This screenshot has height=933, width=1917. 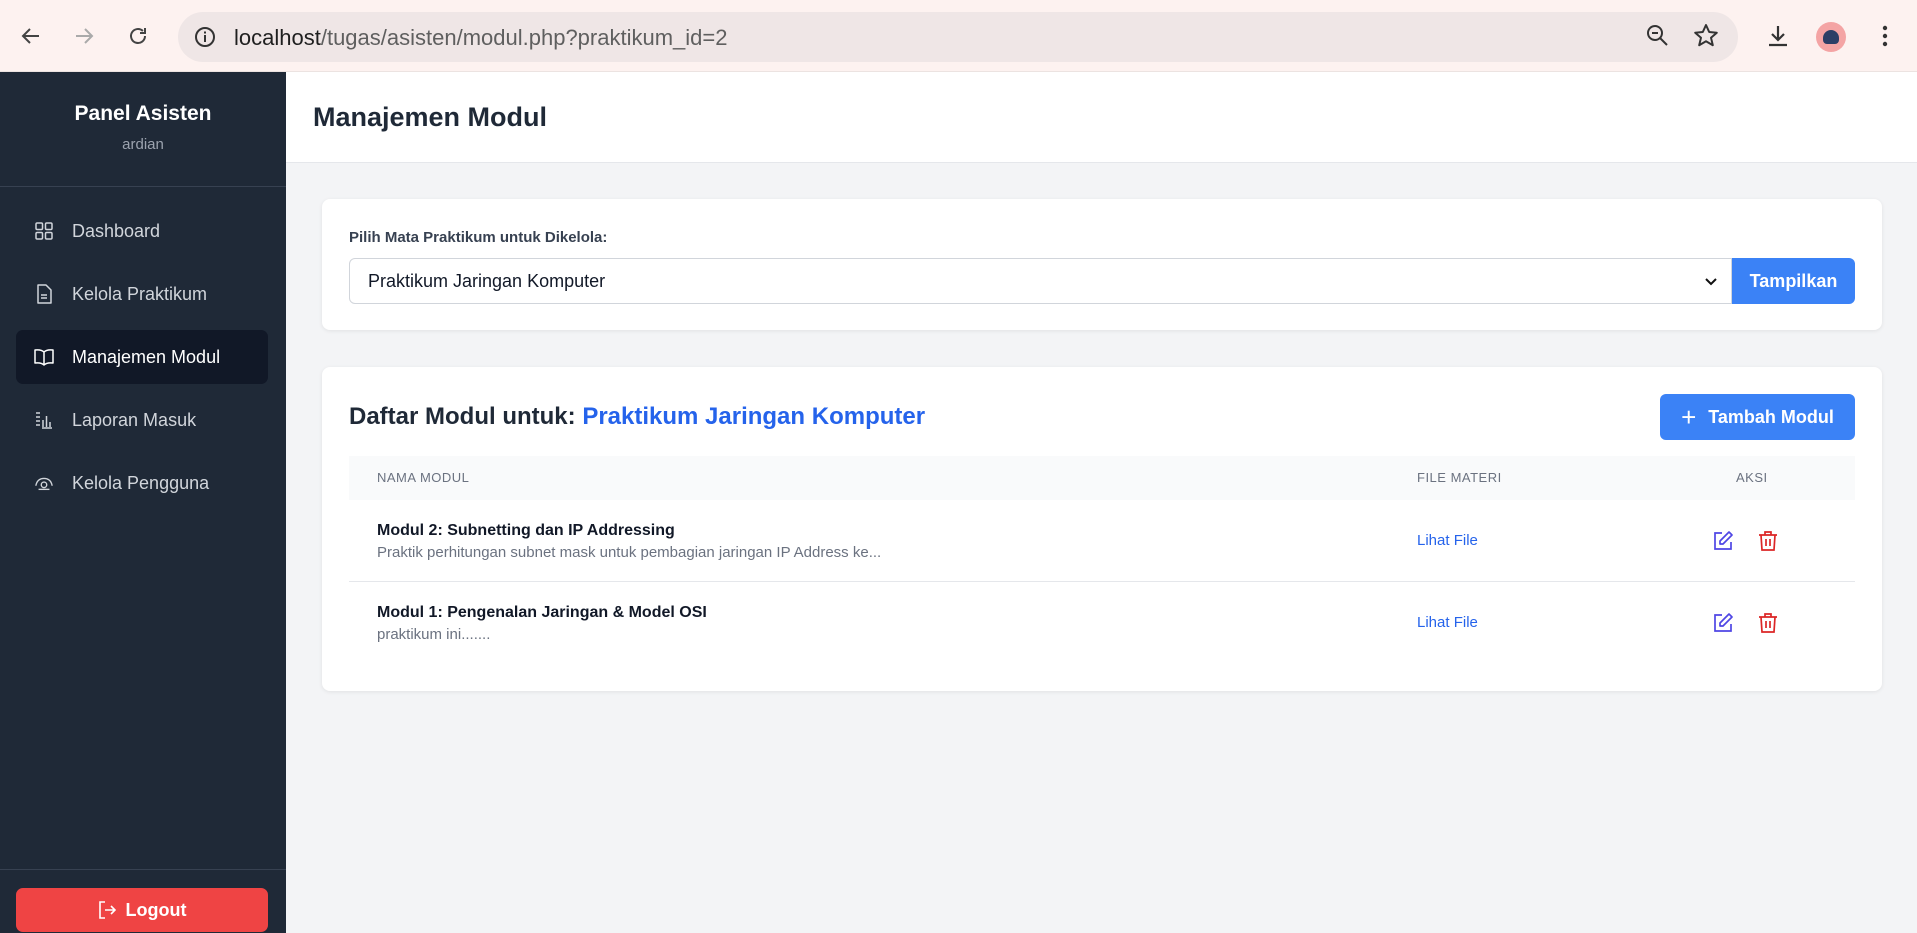 I want to click on column-header-aksi: AKSI, so click(x=1752, y=477).